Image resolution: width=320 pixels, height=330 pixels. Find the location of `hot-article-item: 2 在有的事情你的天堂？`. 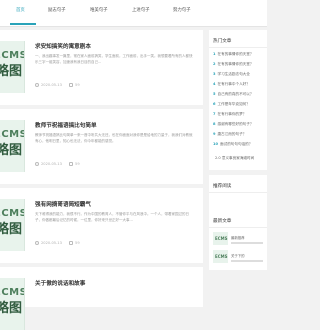

hot-article-item: 2 在有的事情你的天堂？ is located at coordinates (233, 64).